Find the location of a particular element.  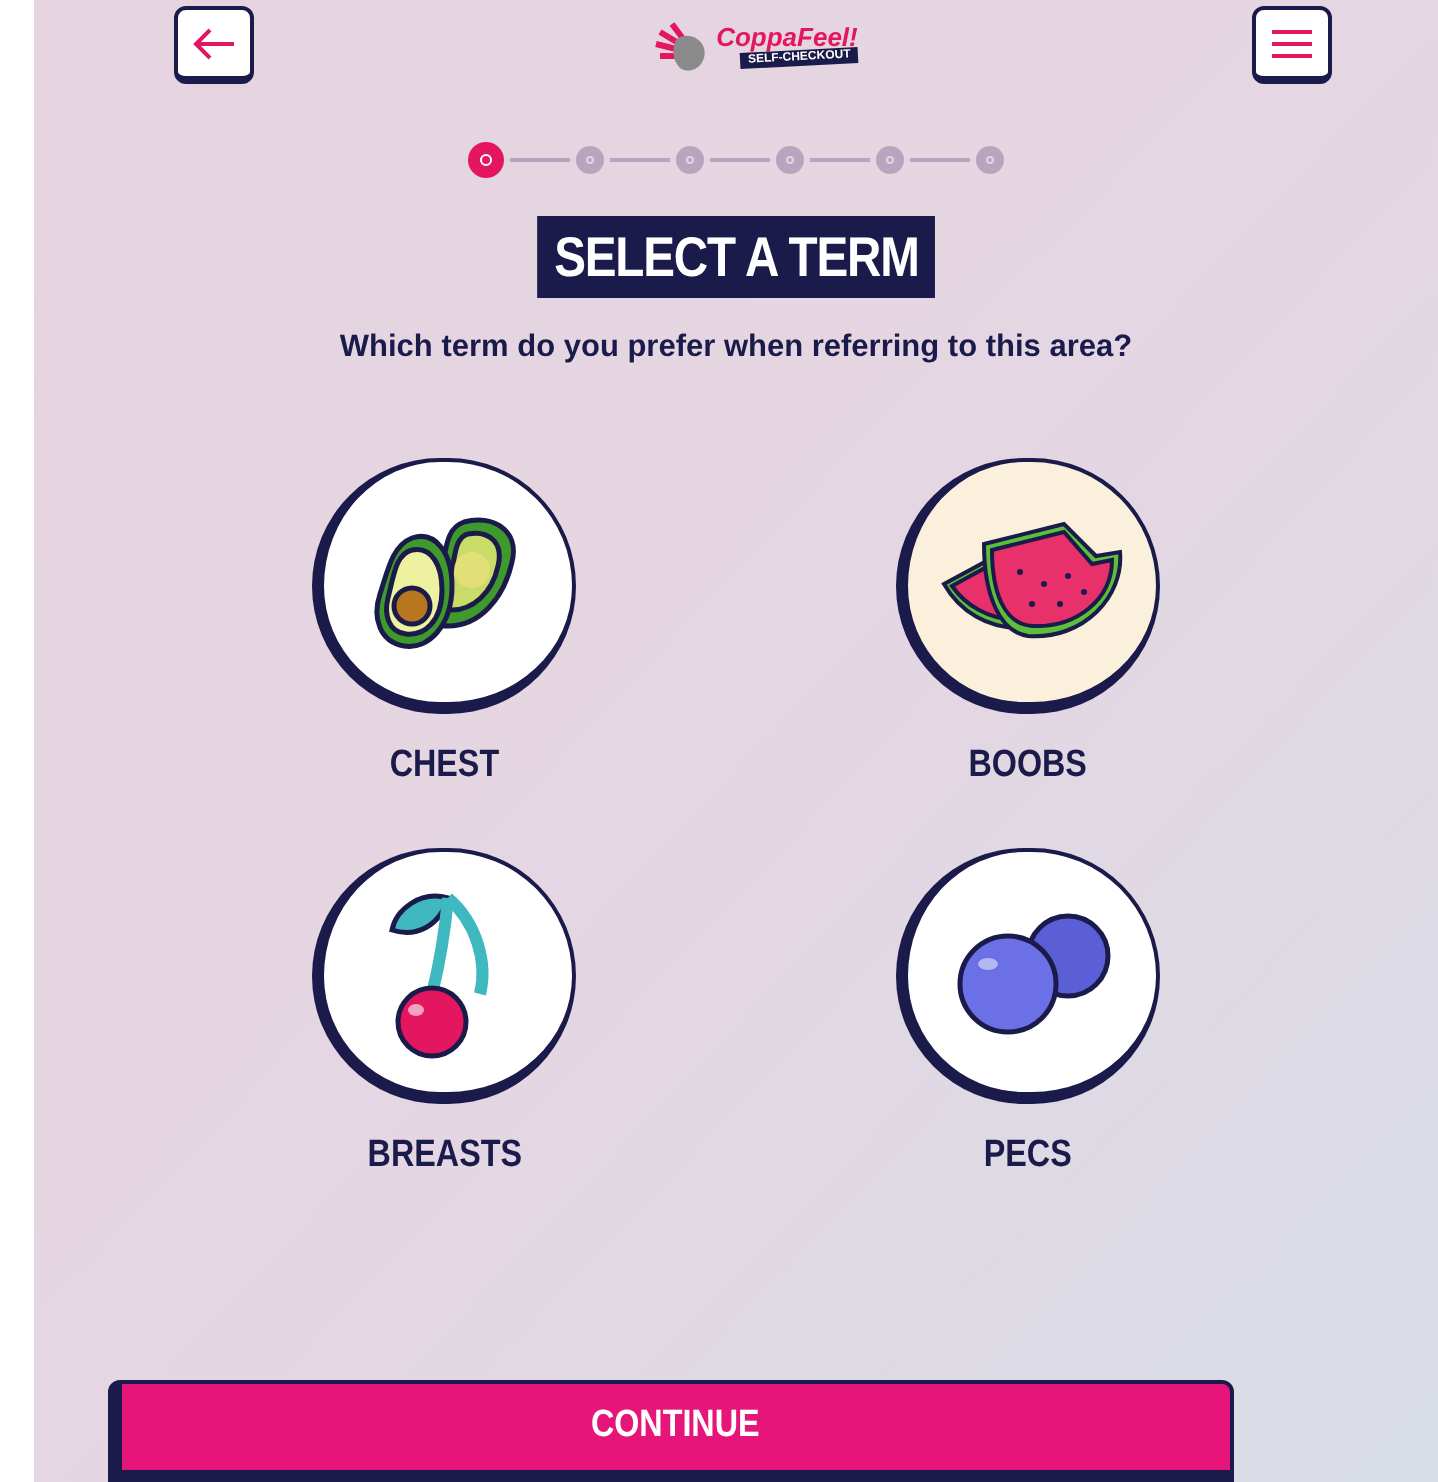

menu-button is located at coordinates (1291, 45).